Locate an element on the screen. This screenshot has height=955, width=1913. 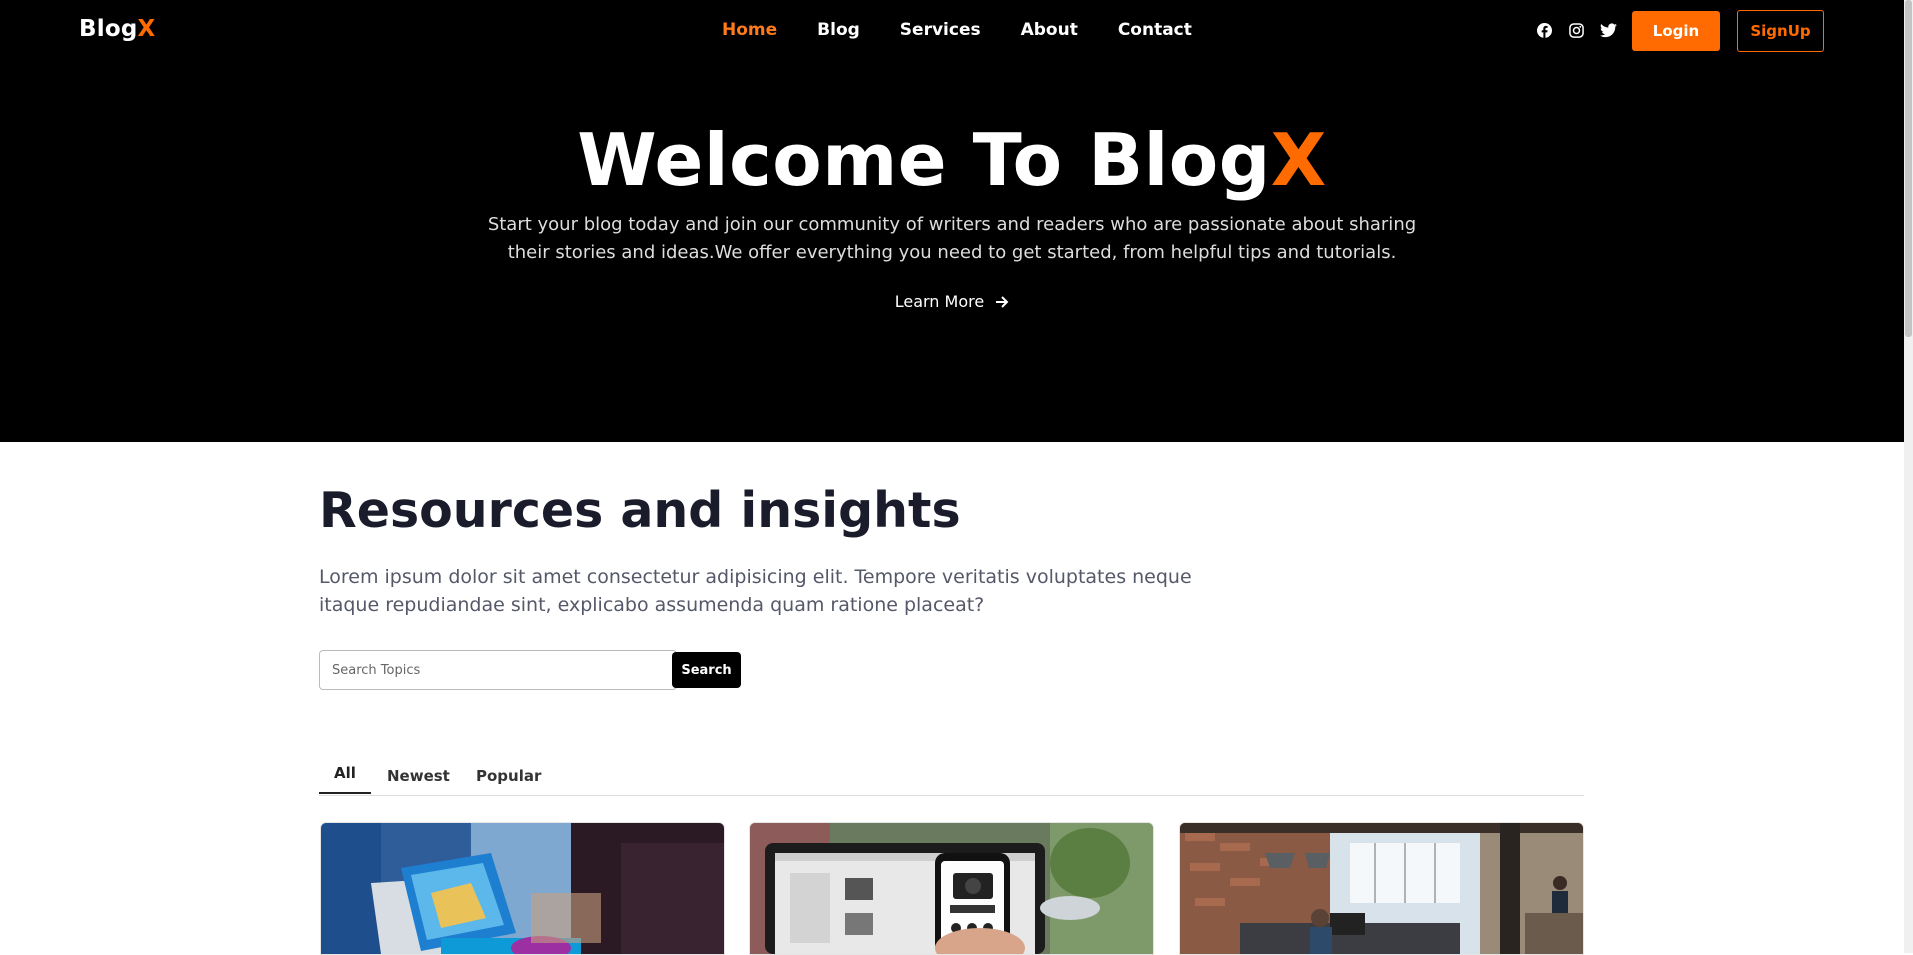
nav-about: About is located at coordinates (1049, 30).